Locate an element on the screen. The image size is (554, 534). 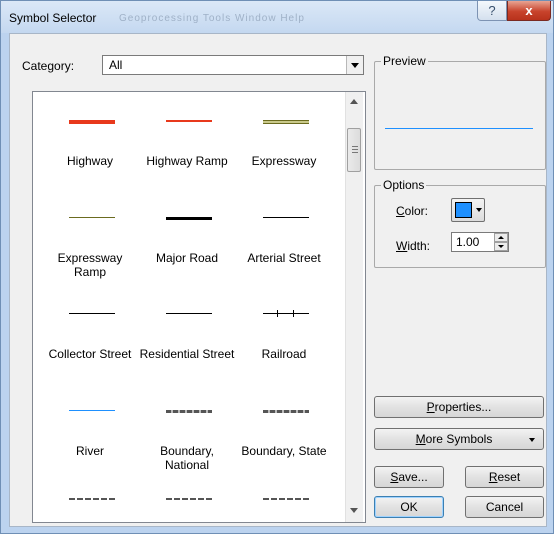
cancel-button: Cancel is located at coordinates (504, 507).